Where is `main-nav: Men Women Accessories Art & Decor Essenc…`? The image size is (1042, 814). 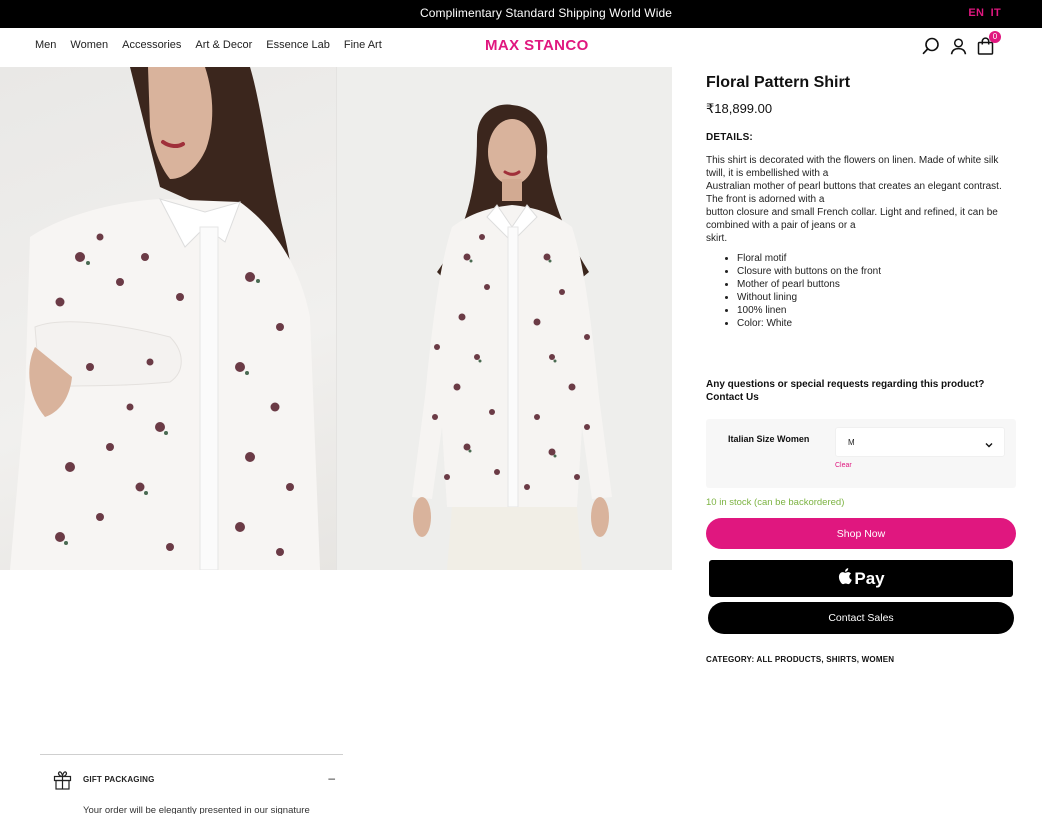
main-nav: Men Women Accessories Art & Decor Essenc… is located at coordinates (215, 45).